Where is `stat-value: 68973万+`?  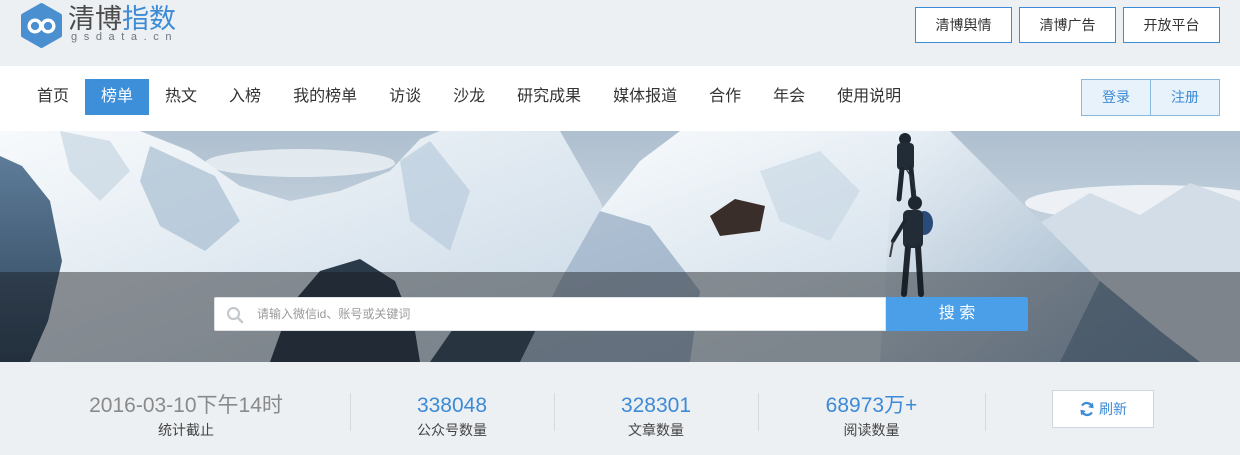
stat-value: 68973万+ is located at coordinates (871, 405).